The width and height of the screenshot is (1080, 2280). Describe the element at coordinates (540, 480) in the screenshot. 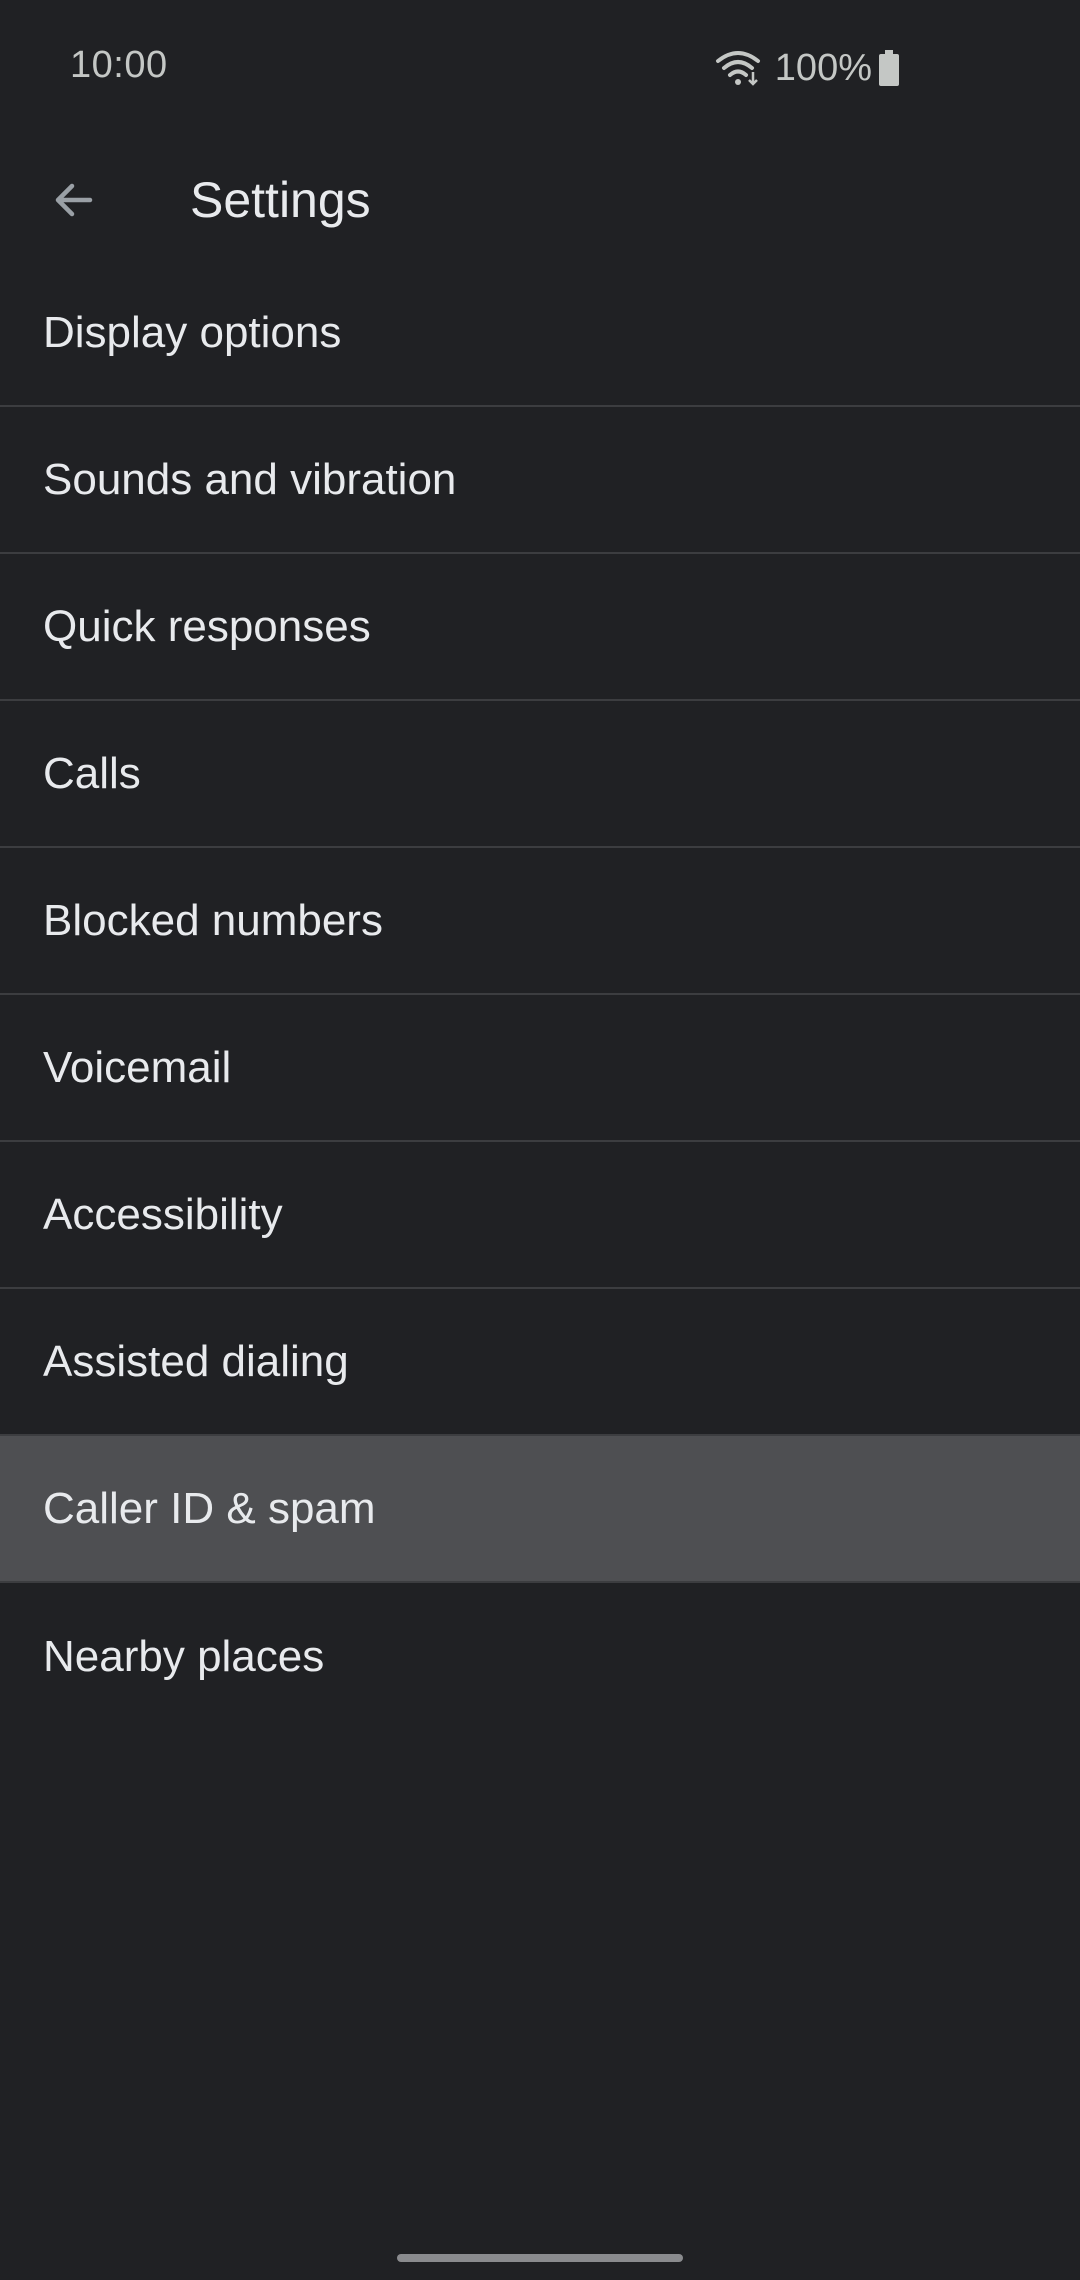

I see `settings-item-sounds-and-vibration: Sounds and vibration` at that location.